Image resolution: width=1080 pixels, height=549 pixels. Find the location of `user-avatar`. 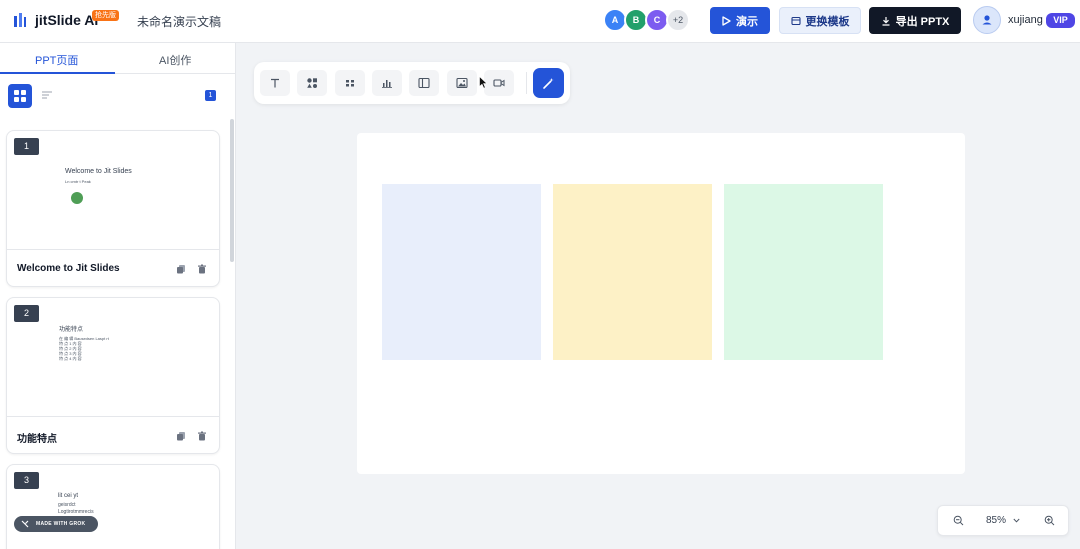

user-avatar is located at coordinates (987, 20).